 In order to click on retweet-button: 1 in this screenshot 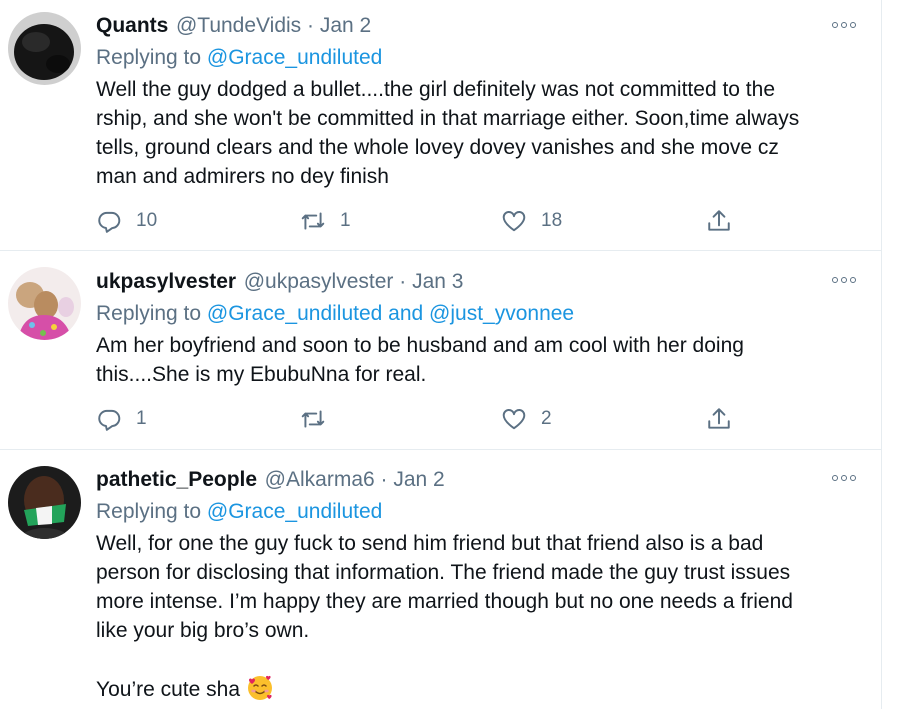, I will do `click(325, 221)`.